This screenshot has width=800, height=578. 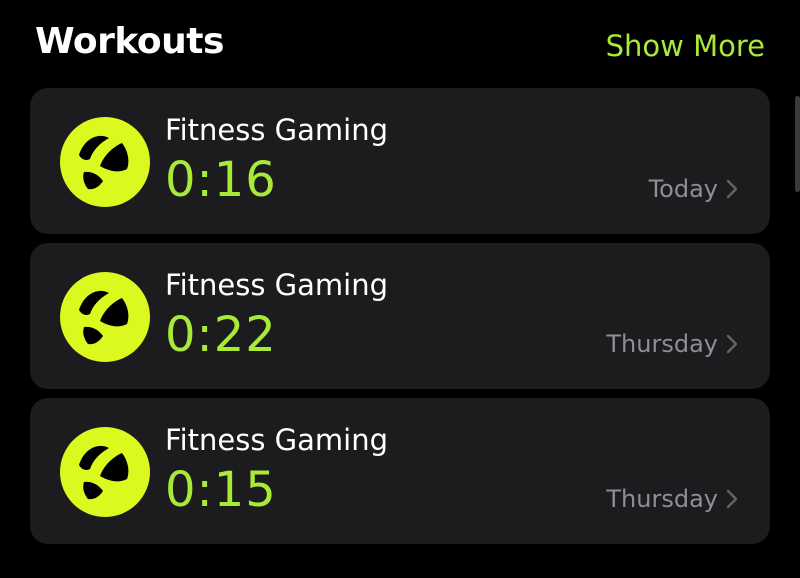 I want to click on workouts-header: Workouts Show More, so click(x=400, y=44).